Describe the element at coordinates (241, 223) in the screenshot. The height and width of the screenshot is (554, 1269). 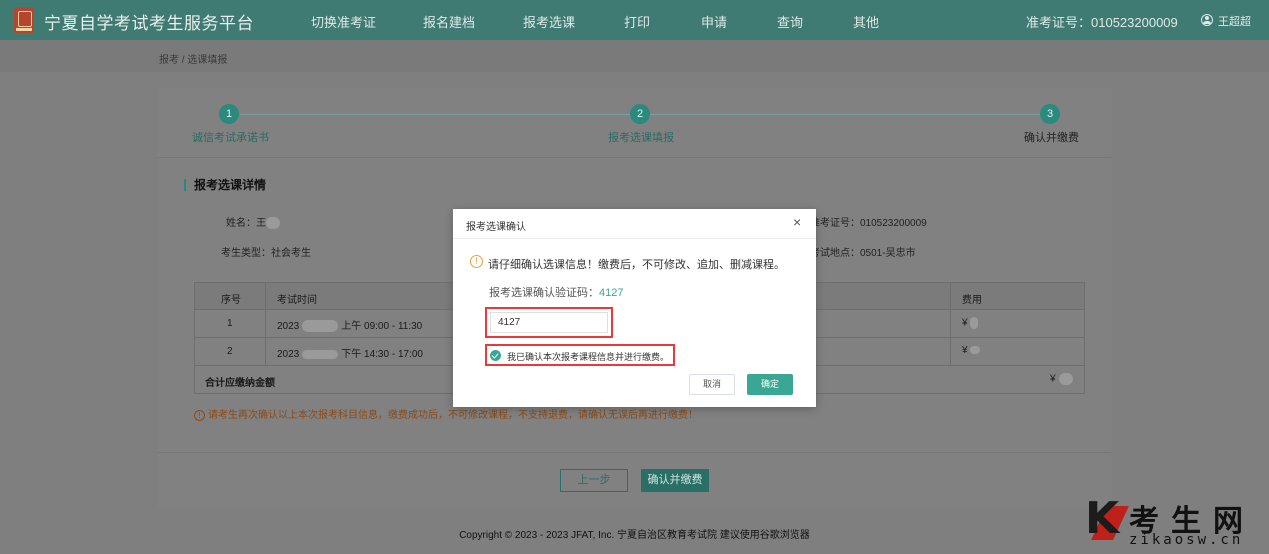
I see `name-label: 姓名：` at that location.